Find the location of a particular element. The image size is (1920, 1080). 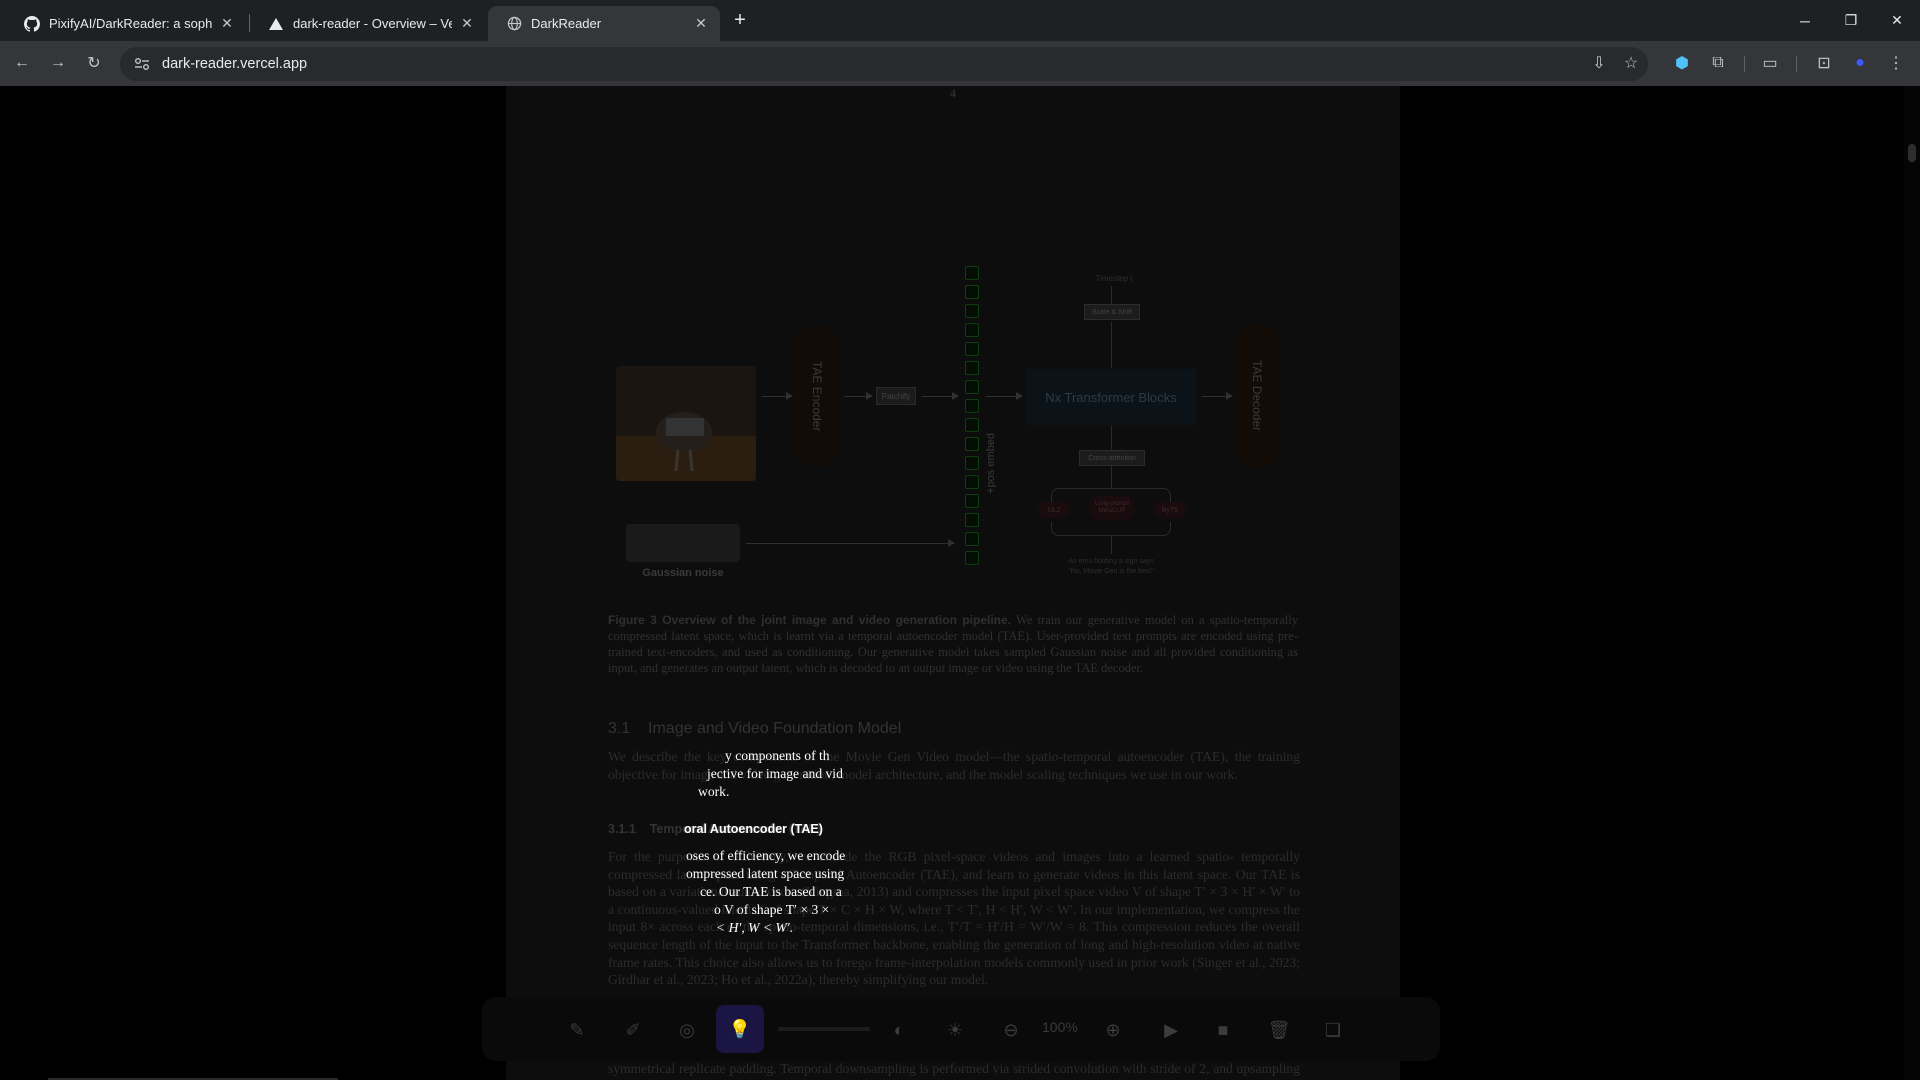

reader-tool-dock: ✎ ✐ ◎ 💡 ◐ ☀ ⊖ 100% ⊕ ▶ ■ 🗑 ❏ is located at coordinates (961, 1029).